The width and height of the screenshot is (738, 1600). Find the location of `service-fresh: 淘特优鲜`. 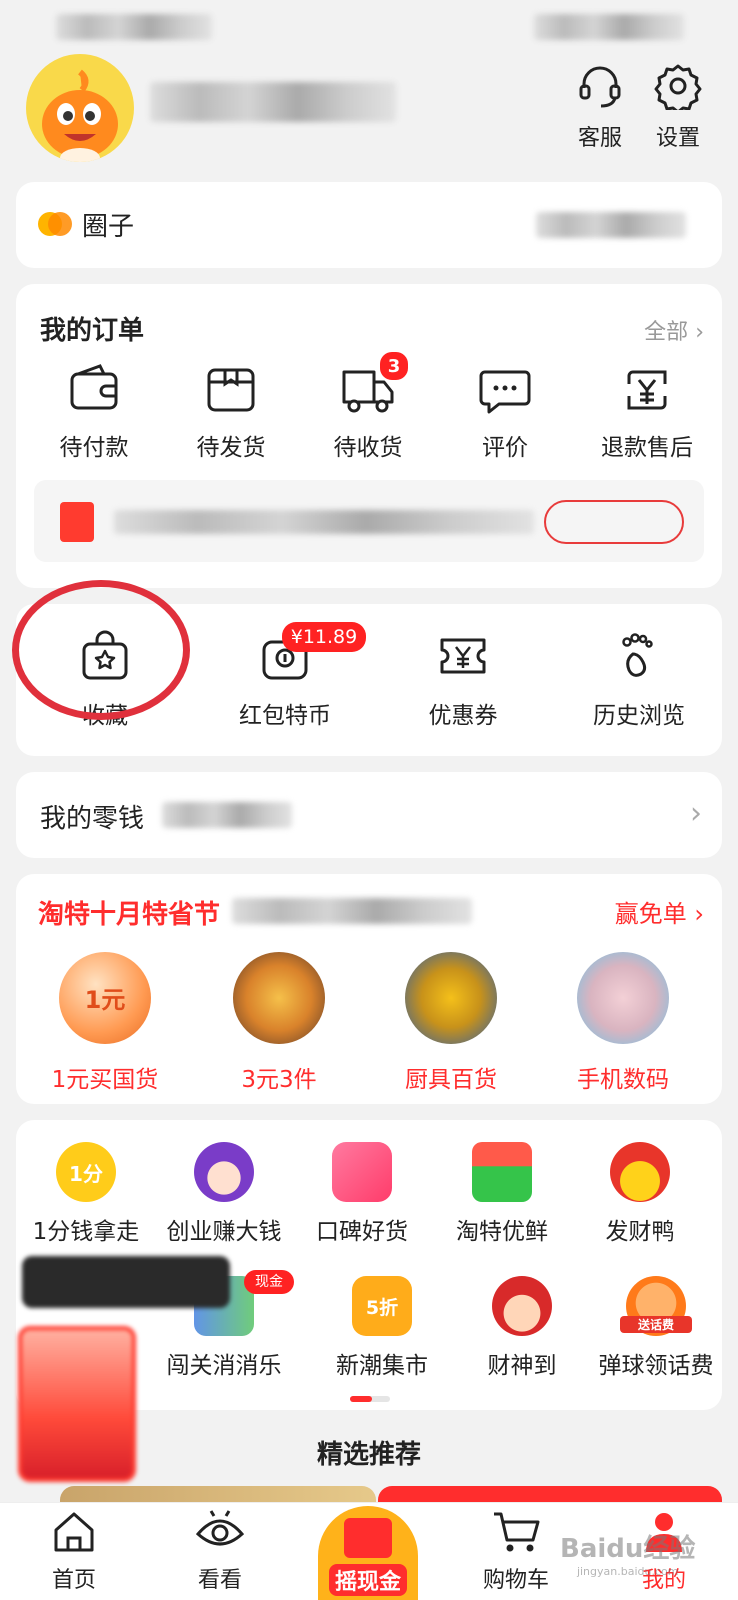

service-fresh: 淘特优鲜 is located at coordinates (502, 1194).